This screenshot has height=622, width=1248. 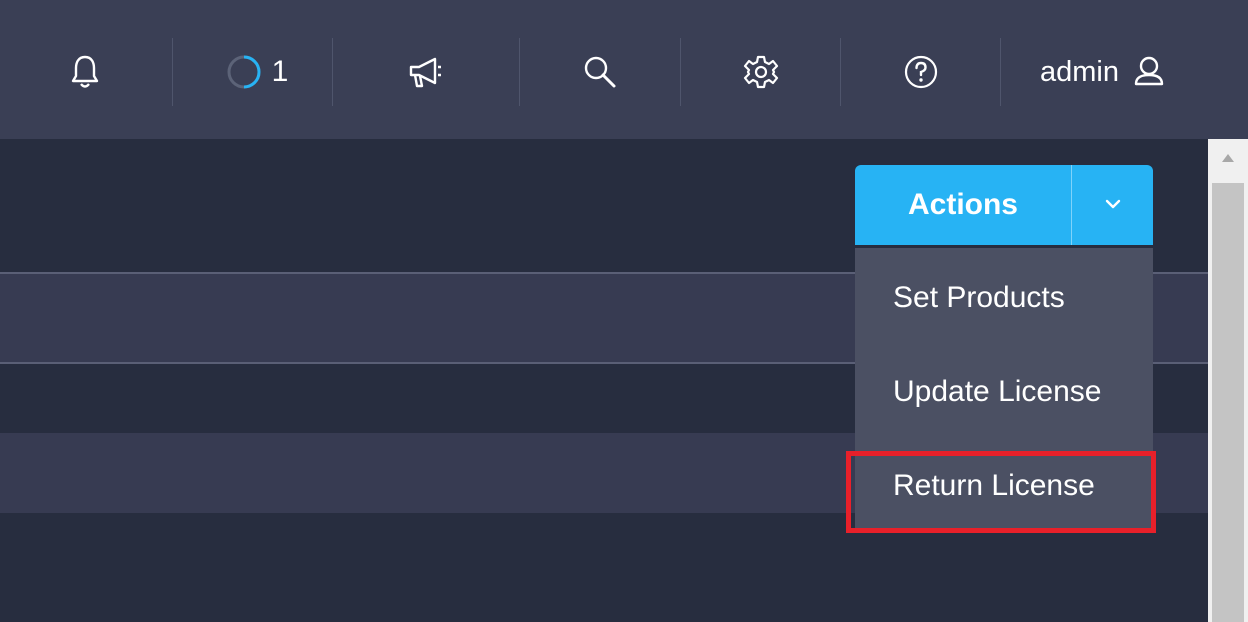 I want to click on bell-icon, so click(x=85, y=72).